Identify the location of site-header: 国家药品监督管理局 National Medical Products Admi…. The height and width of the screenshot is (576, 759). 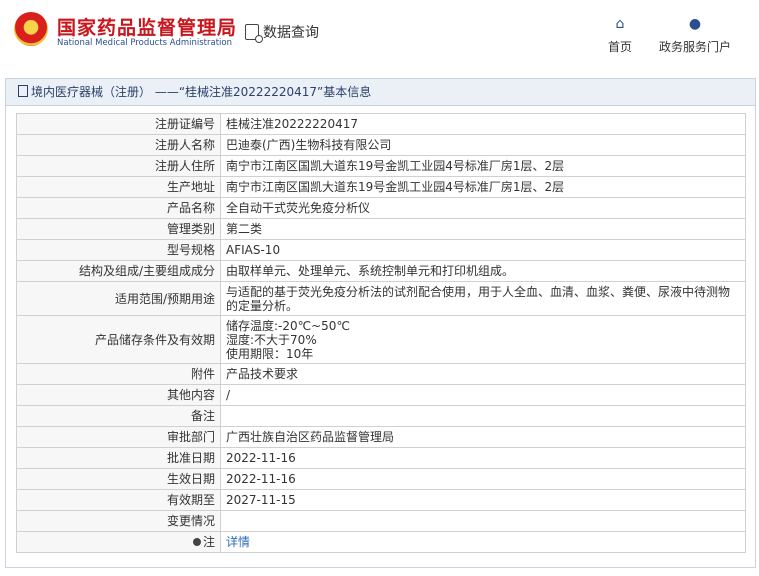
(379, 34).